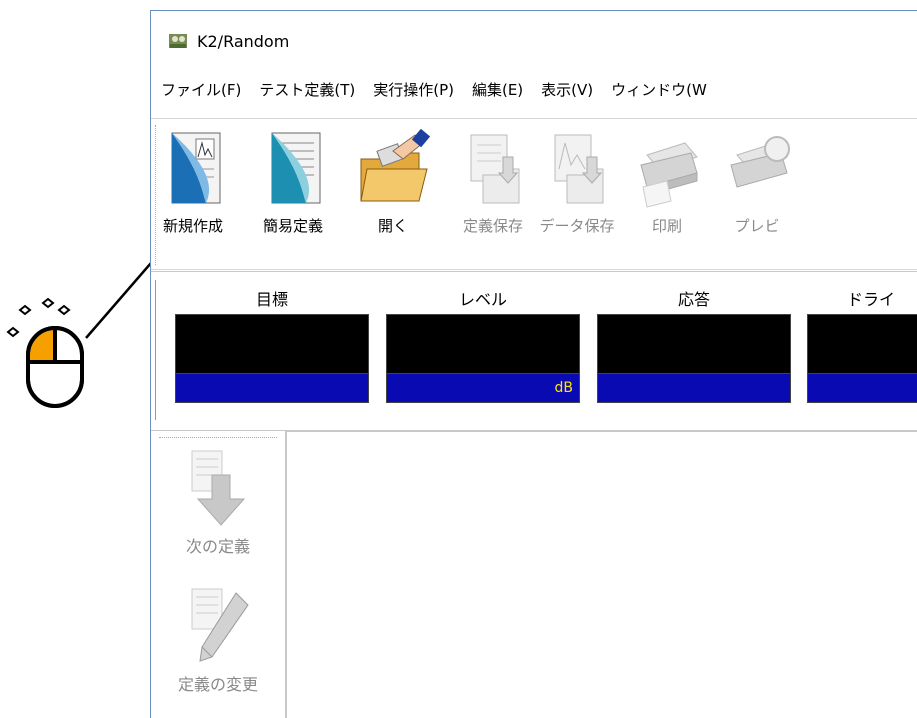  I want to click on new-button-label: 新規作成, so click(192, 226).